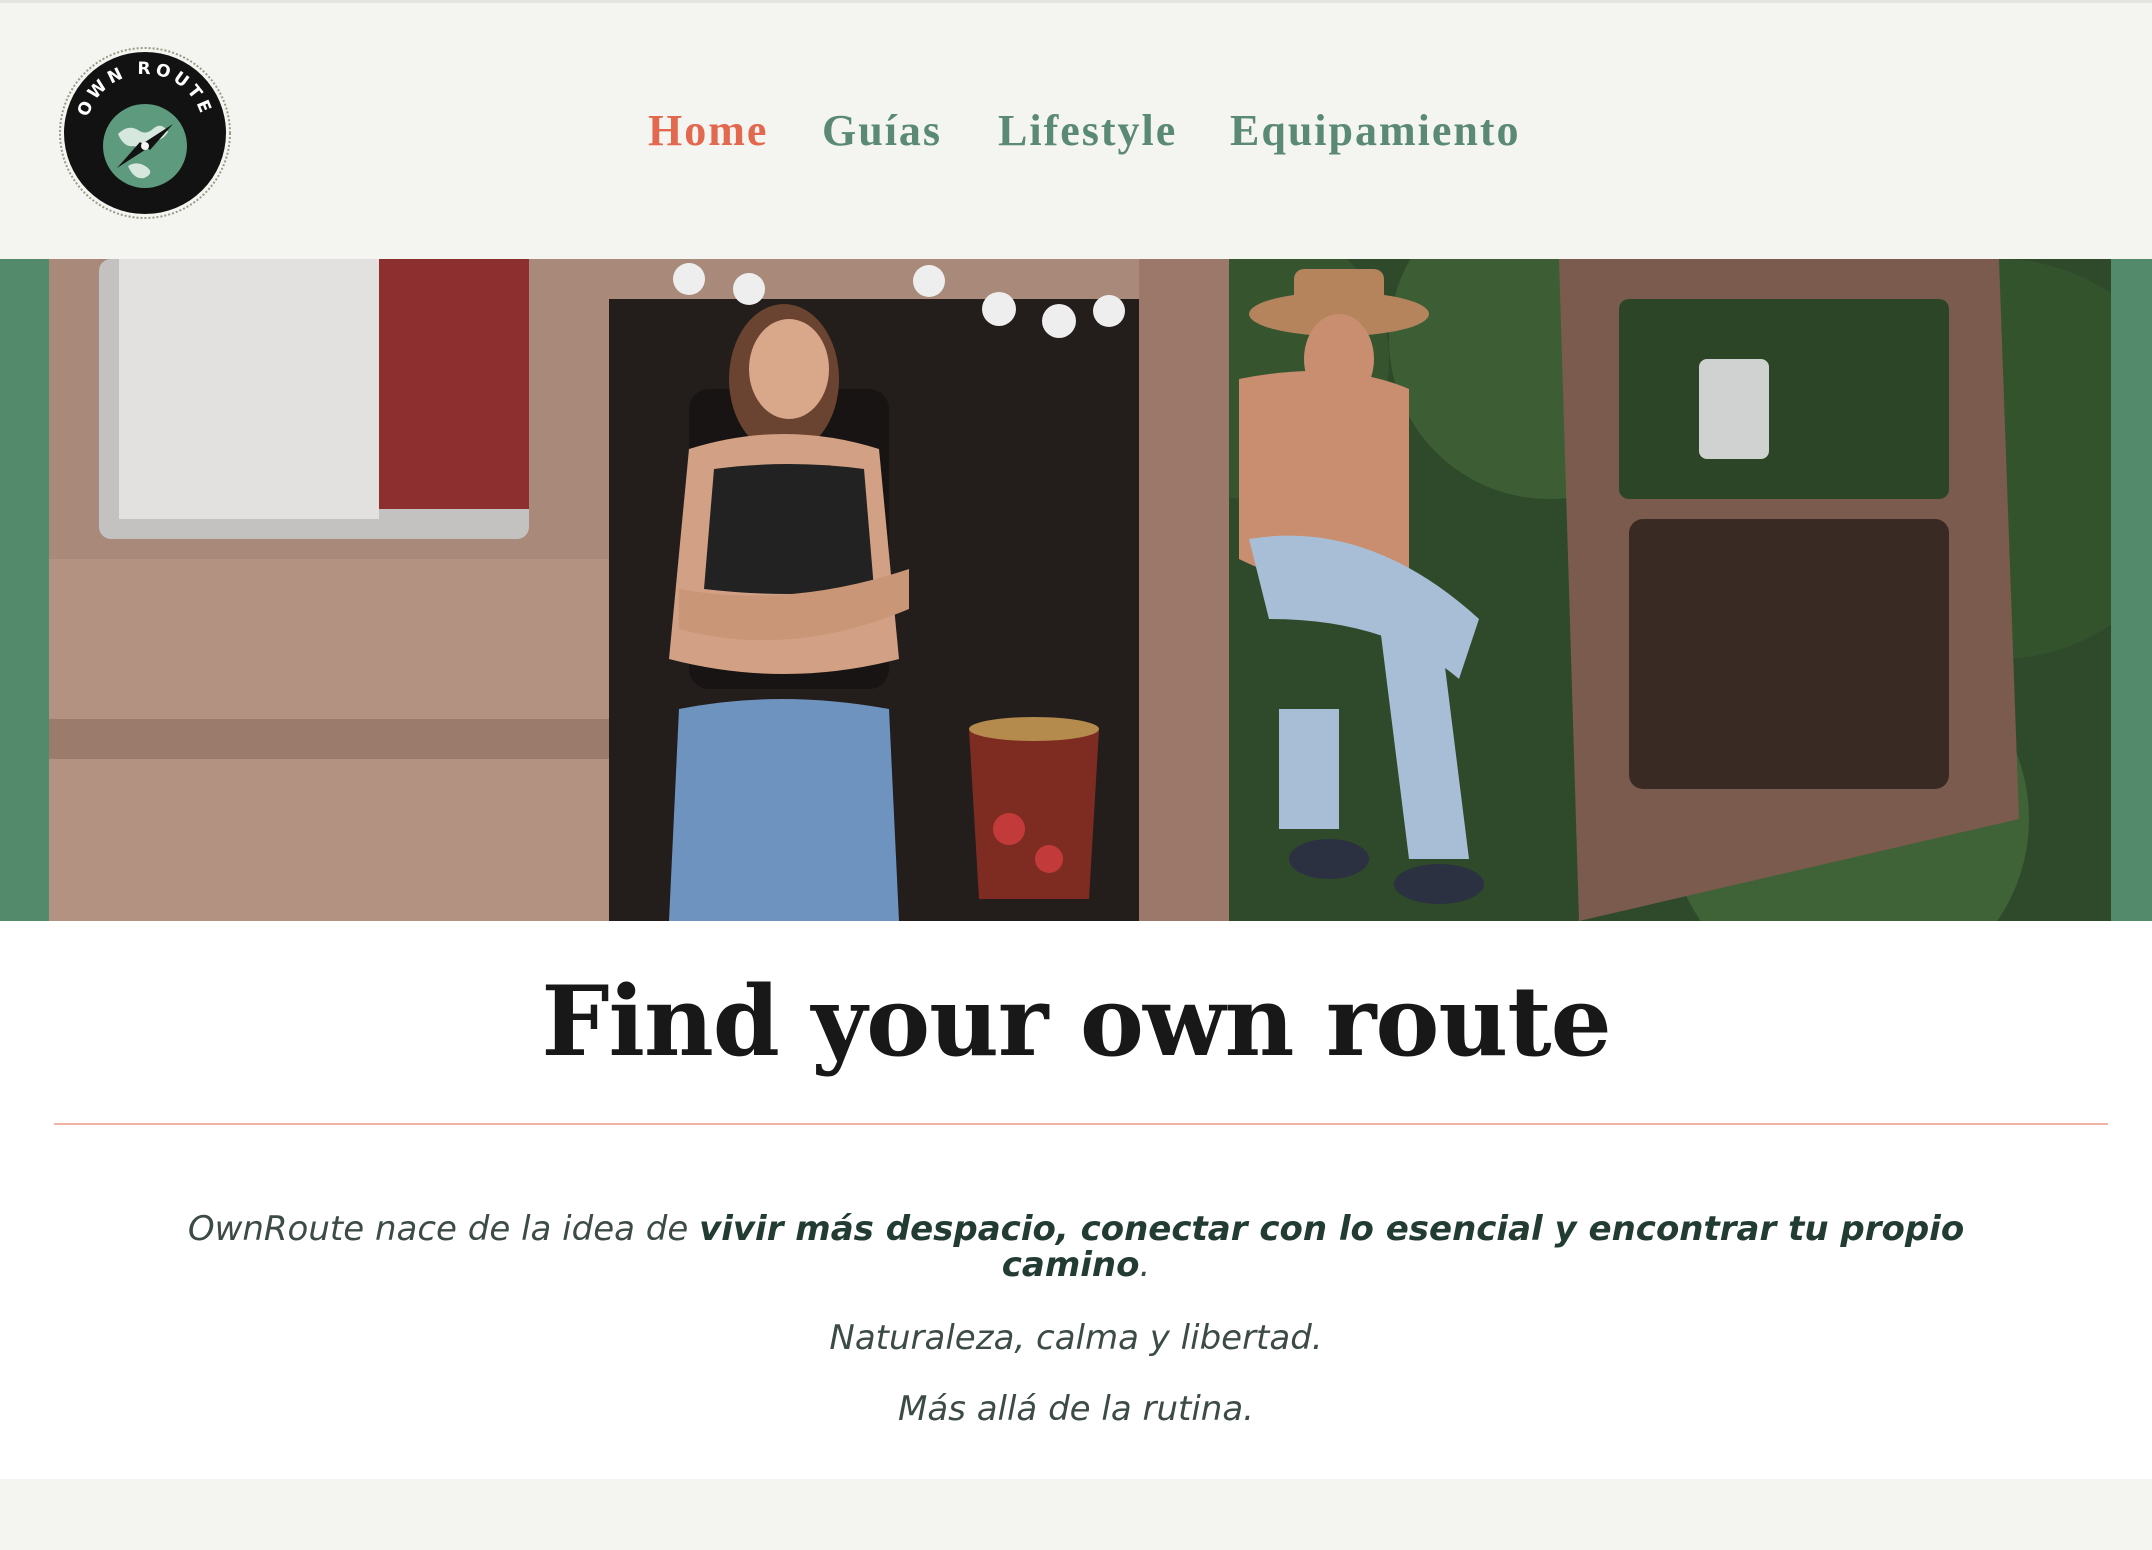 This screenshot has height=1550, width=2152. Describe the element at coordinates (1081, 1124) in the screenshot. I see `divider` at that location.